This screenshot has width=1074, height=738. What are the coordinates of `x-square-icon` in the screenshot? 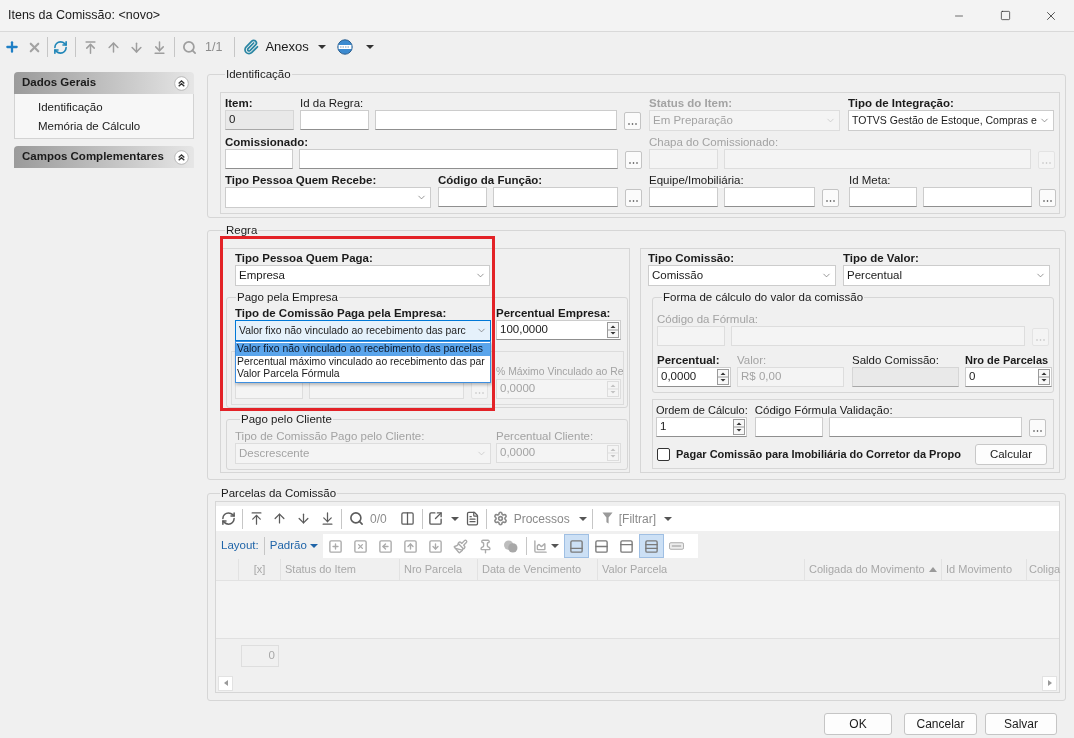 It's located at (360, 546).